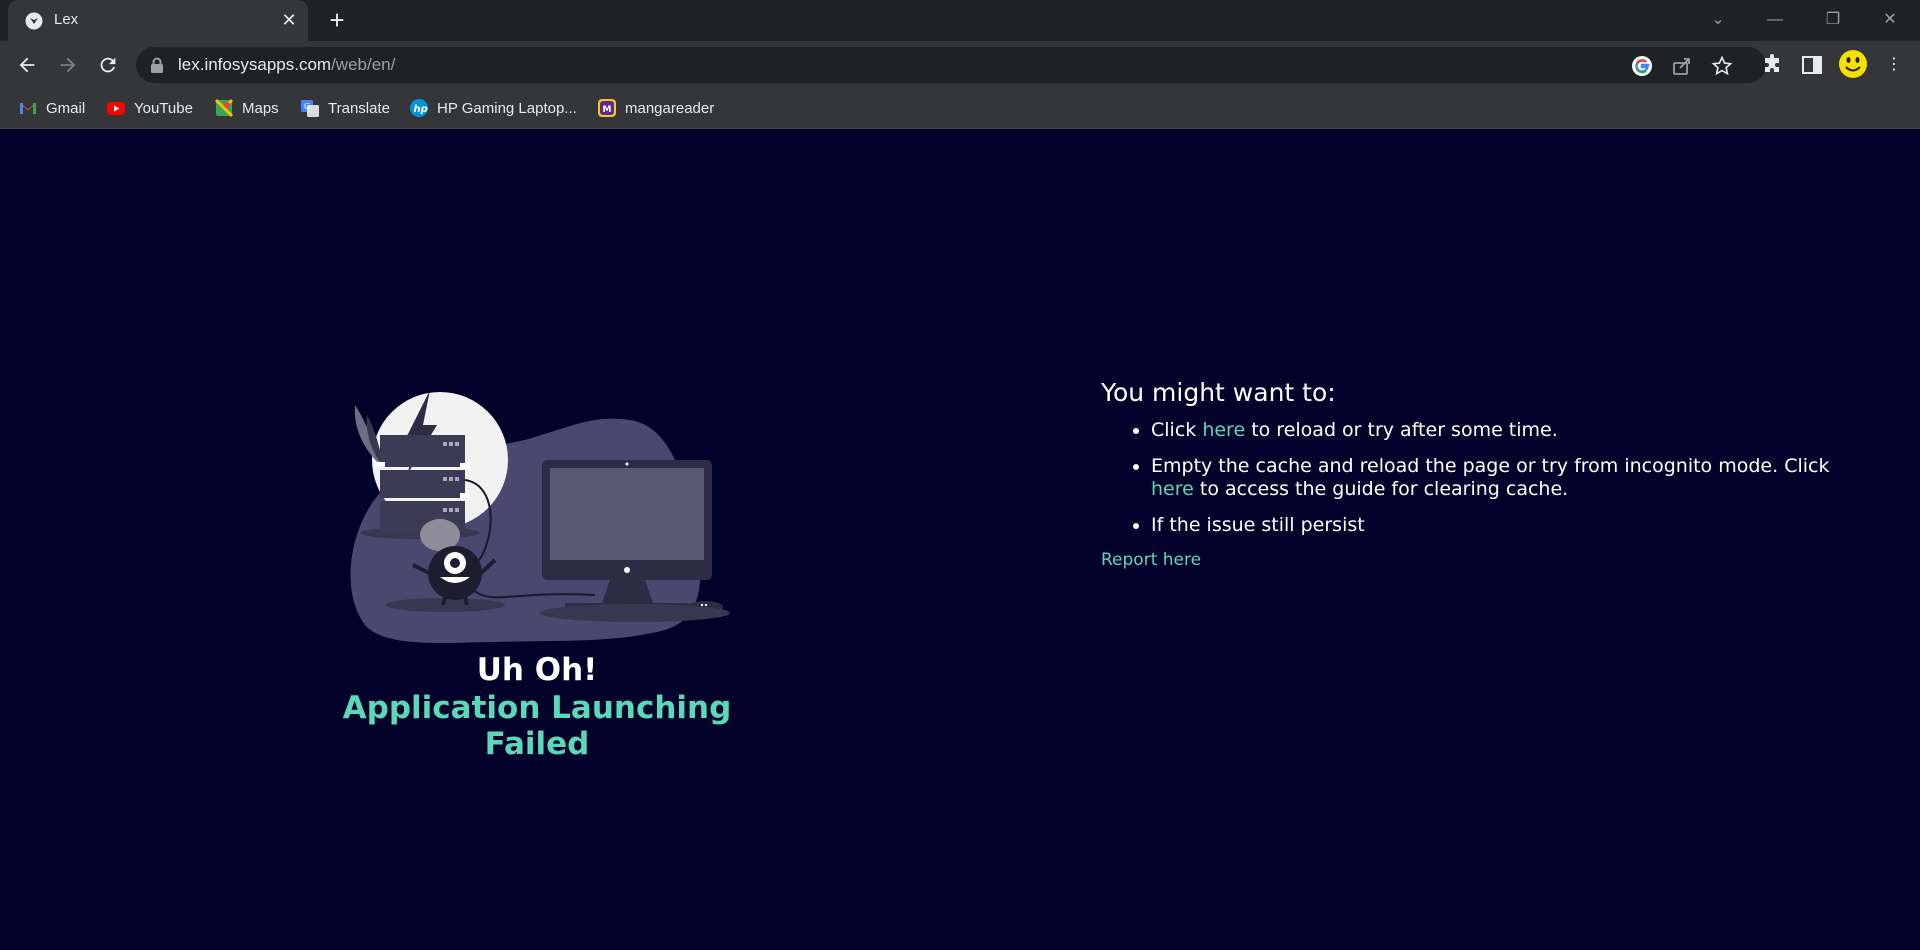 The width and height of the screenshot is (1920, 950). What do you see at coordinates (1223, 430) in the screenshot?
I see `reload-link: here` at bounding box center [1223, 430].